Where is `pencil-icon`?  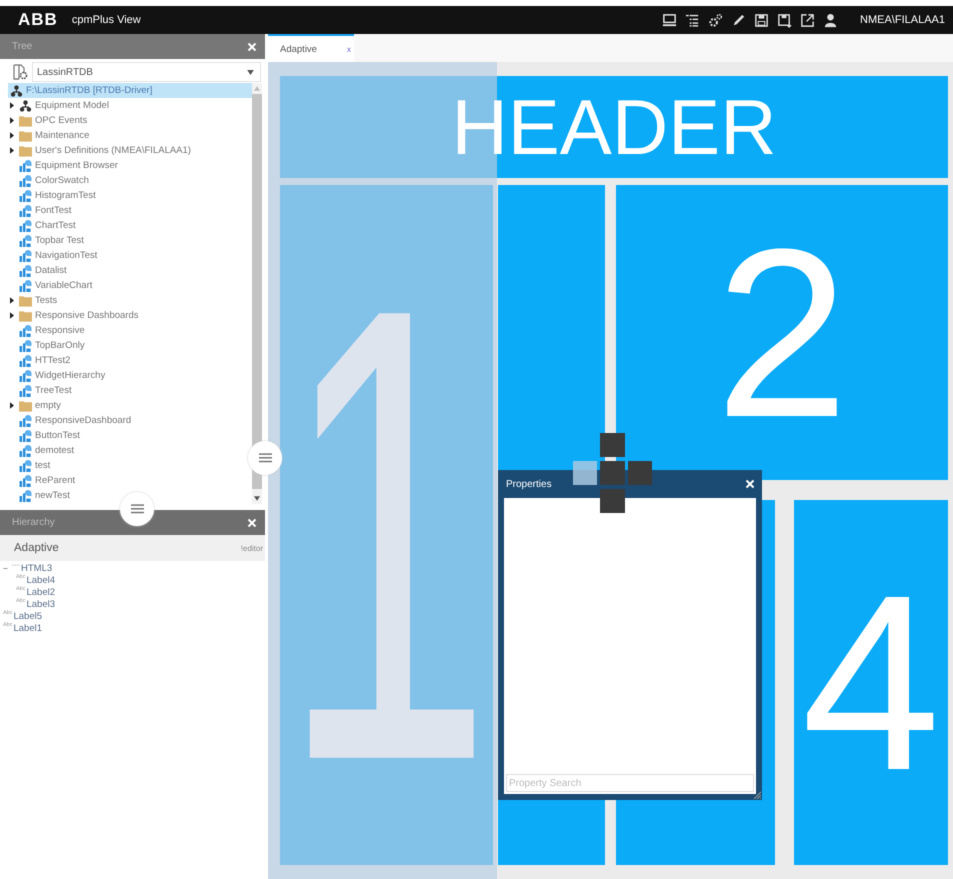 pencil-icon is located at coordinates (738, 20).